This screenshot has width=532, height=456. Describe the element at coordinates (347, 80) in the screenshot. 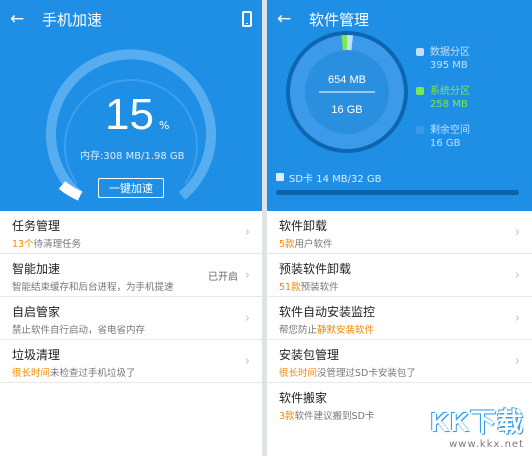

I see `donut-used-label: 654 MB` at that location.